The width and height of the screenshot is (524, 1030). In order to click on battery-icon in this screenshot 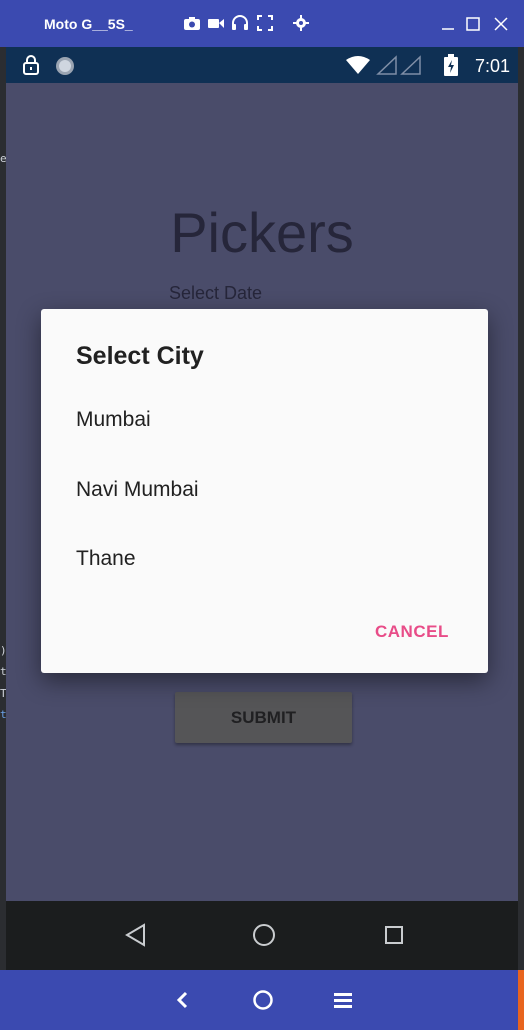, I will do `click(451, 65)`.